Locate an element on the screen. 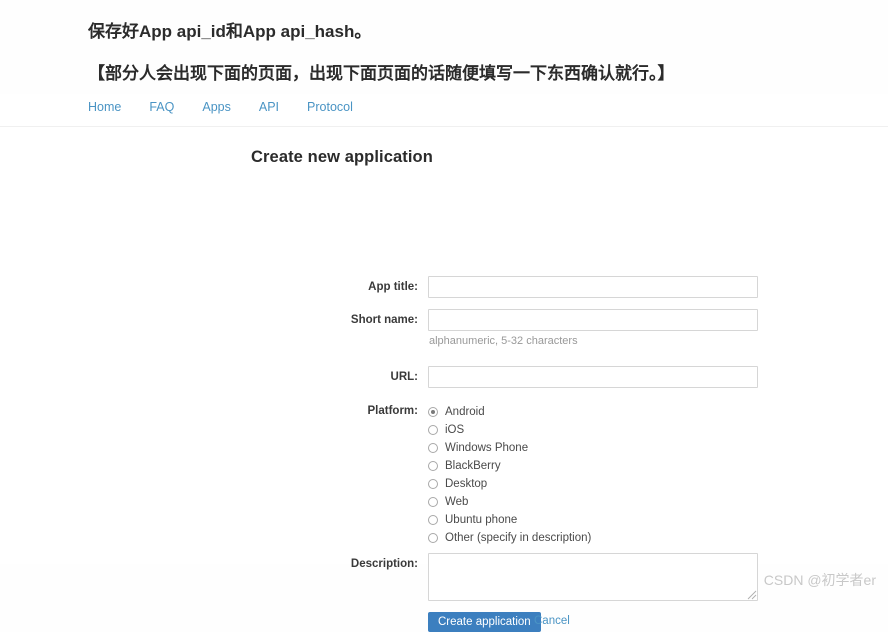 The image size is (888, 632). create-application-button: Create application is located at coordinates (484, 622).